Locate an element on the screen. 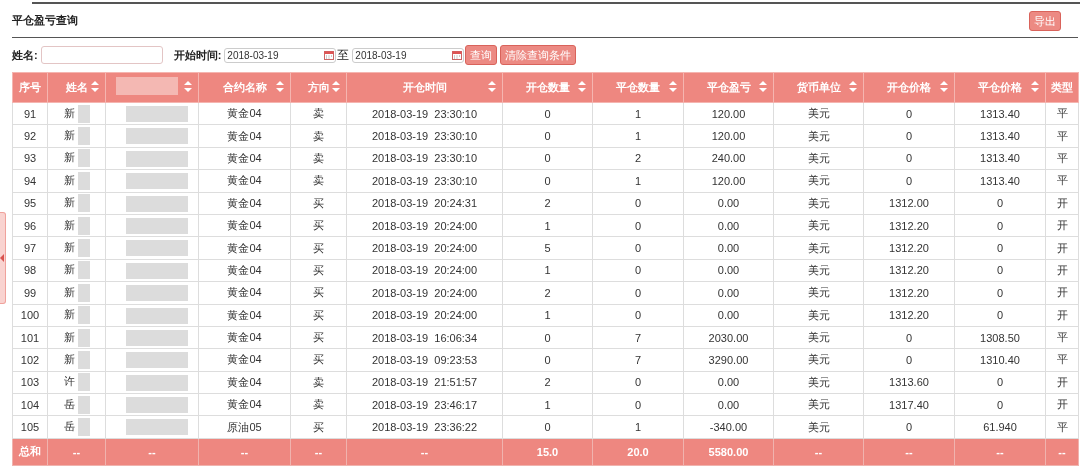 Image resolution: width=1080 pixels, height=469 pixels. column-header: 开仓时间 is located at coordinates (424, 87).